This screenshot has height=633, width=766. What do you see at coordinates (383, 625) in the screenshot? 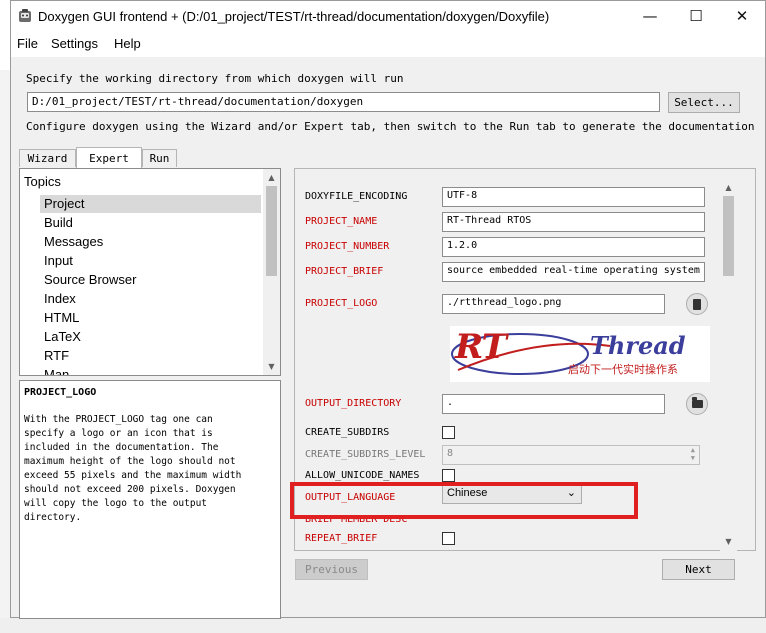
I see `background-window-bottom` at bounding box center [383, 625].